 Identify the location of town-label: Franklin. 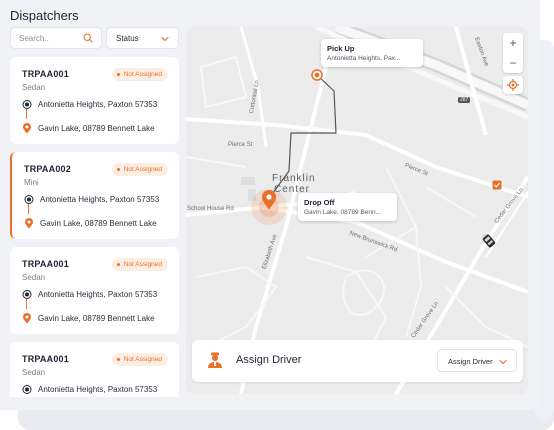
(294, 178).